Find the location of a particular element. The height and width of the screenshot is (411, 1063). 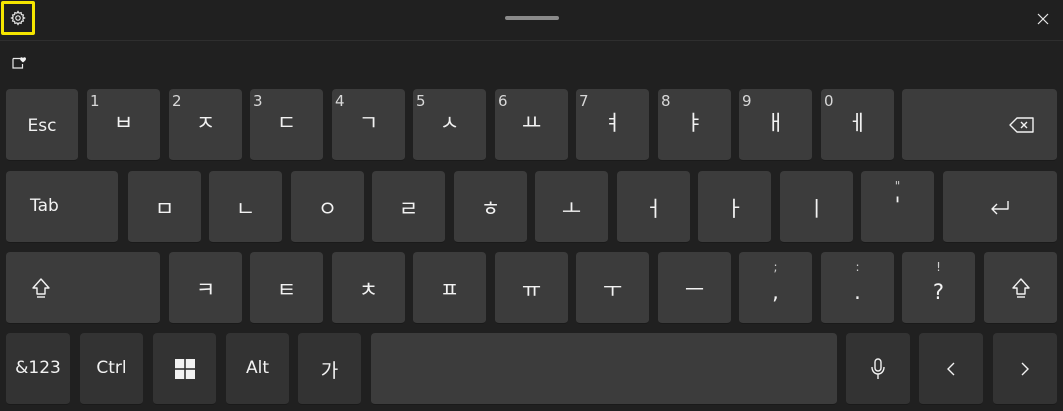

key-ae: 9 ㅐ is located at coordinates (775, 125).